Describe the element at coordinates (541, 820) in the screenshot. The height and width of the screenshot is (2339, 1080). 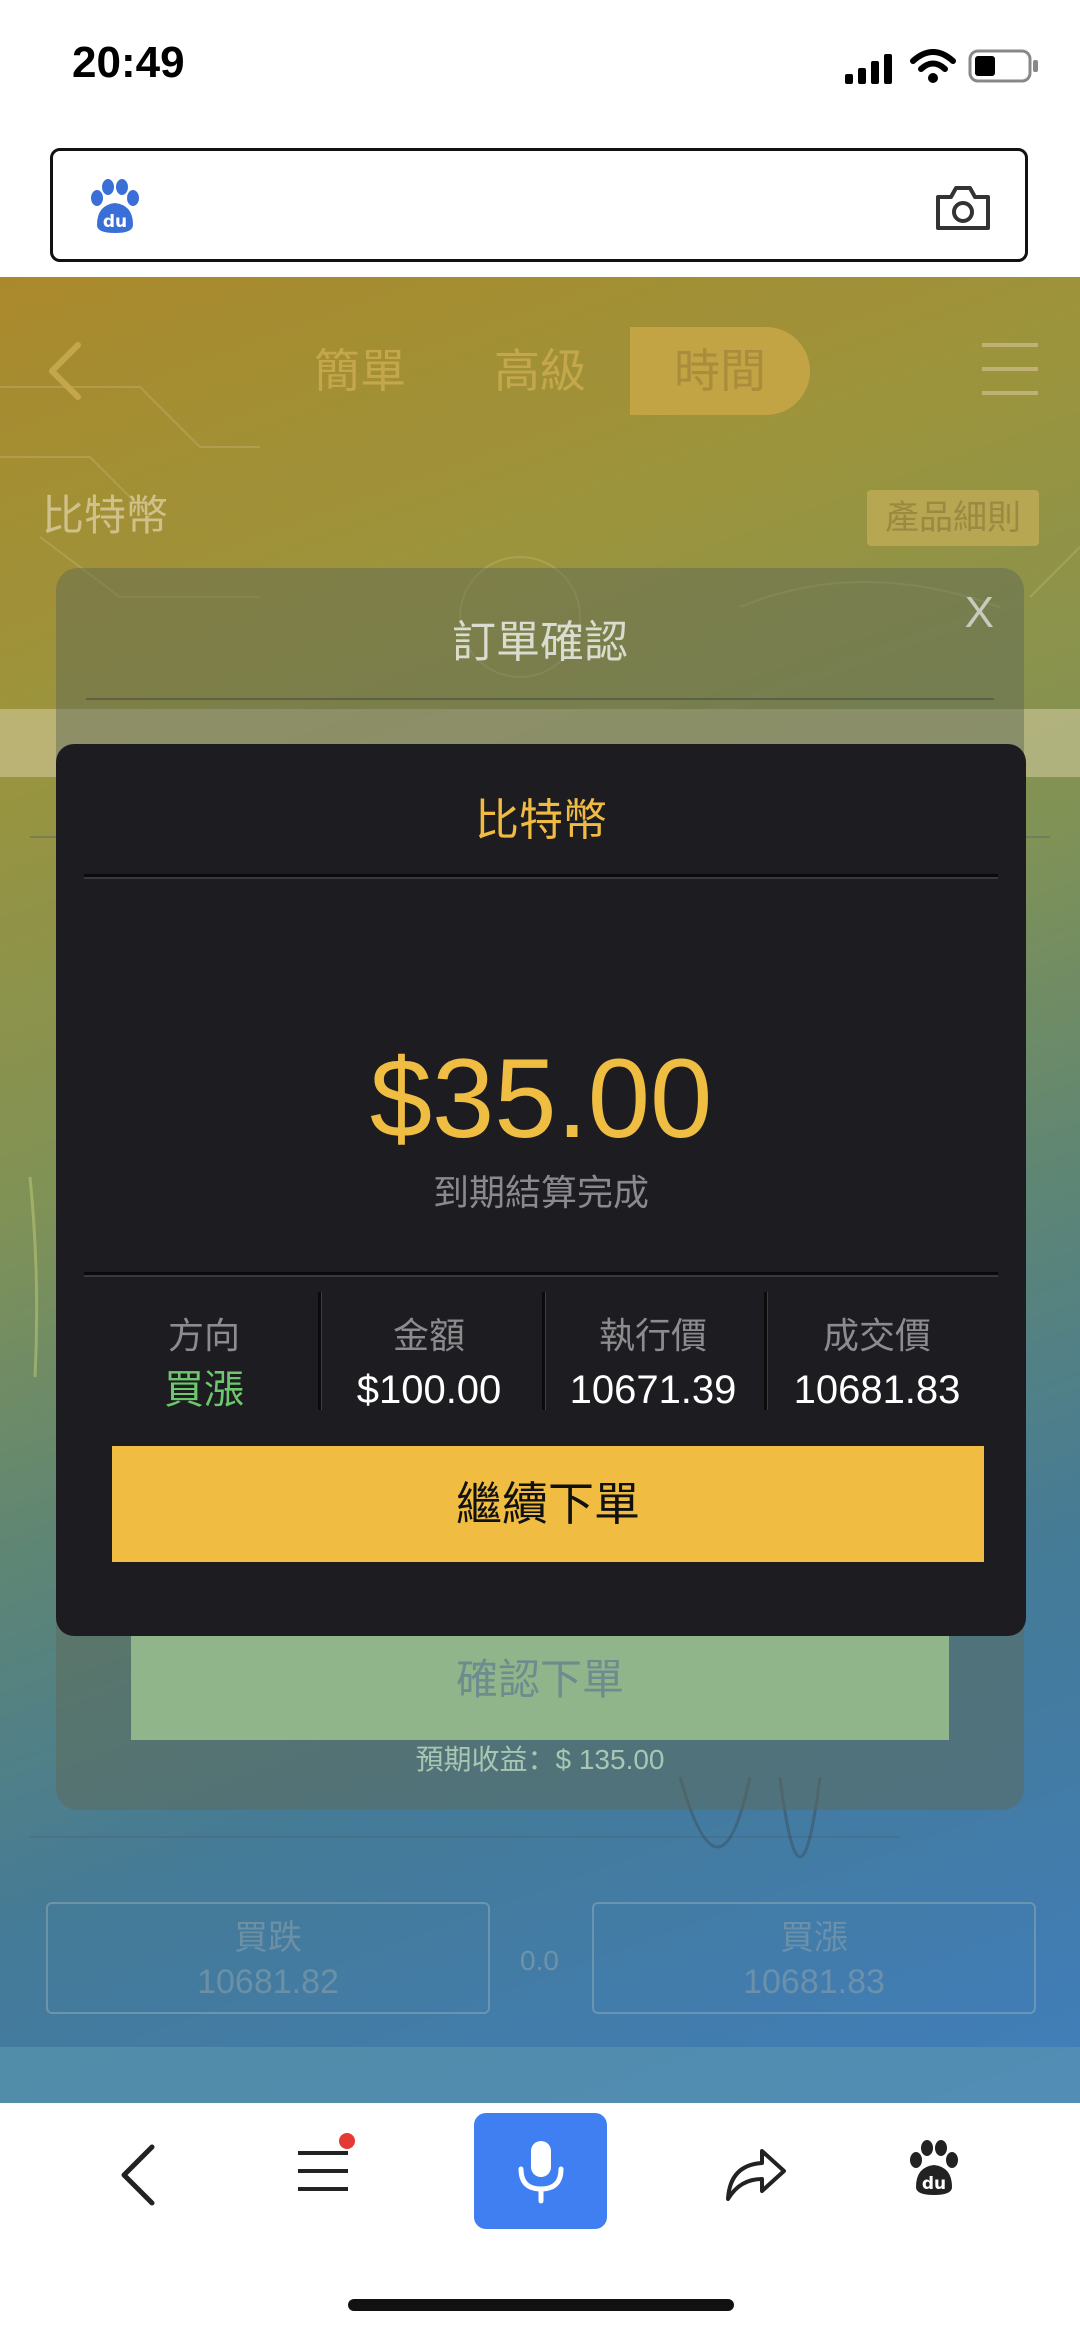
I see `result-title: 比特幣` at that location.